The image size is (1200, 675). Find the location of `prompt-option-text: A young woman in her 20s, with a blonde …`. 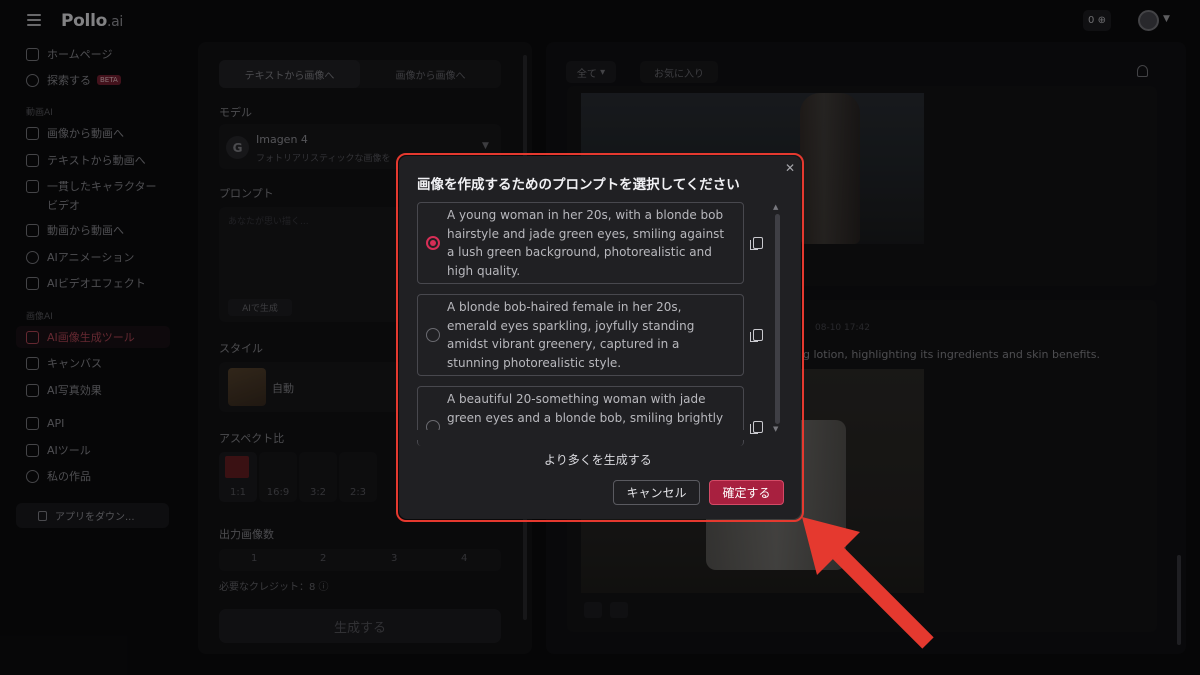

prompt-option-text: A young woman in her 20s, with a blonde … is located at coordinates (586, 243).